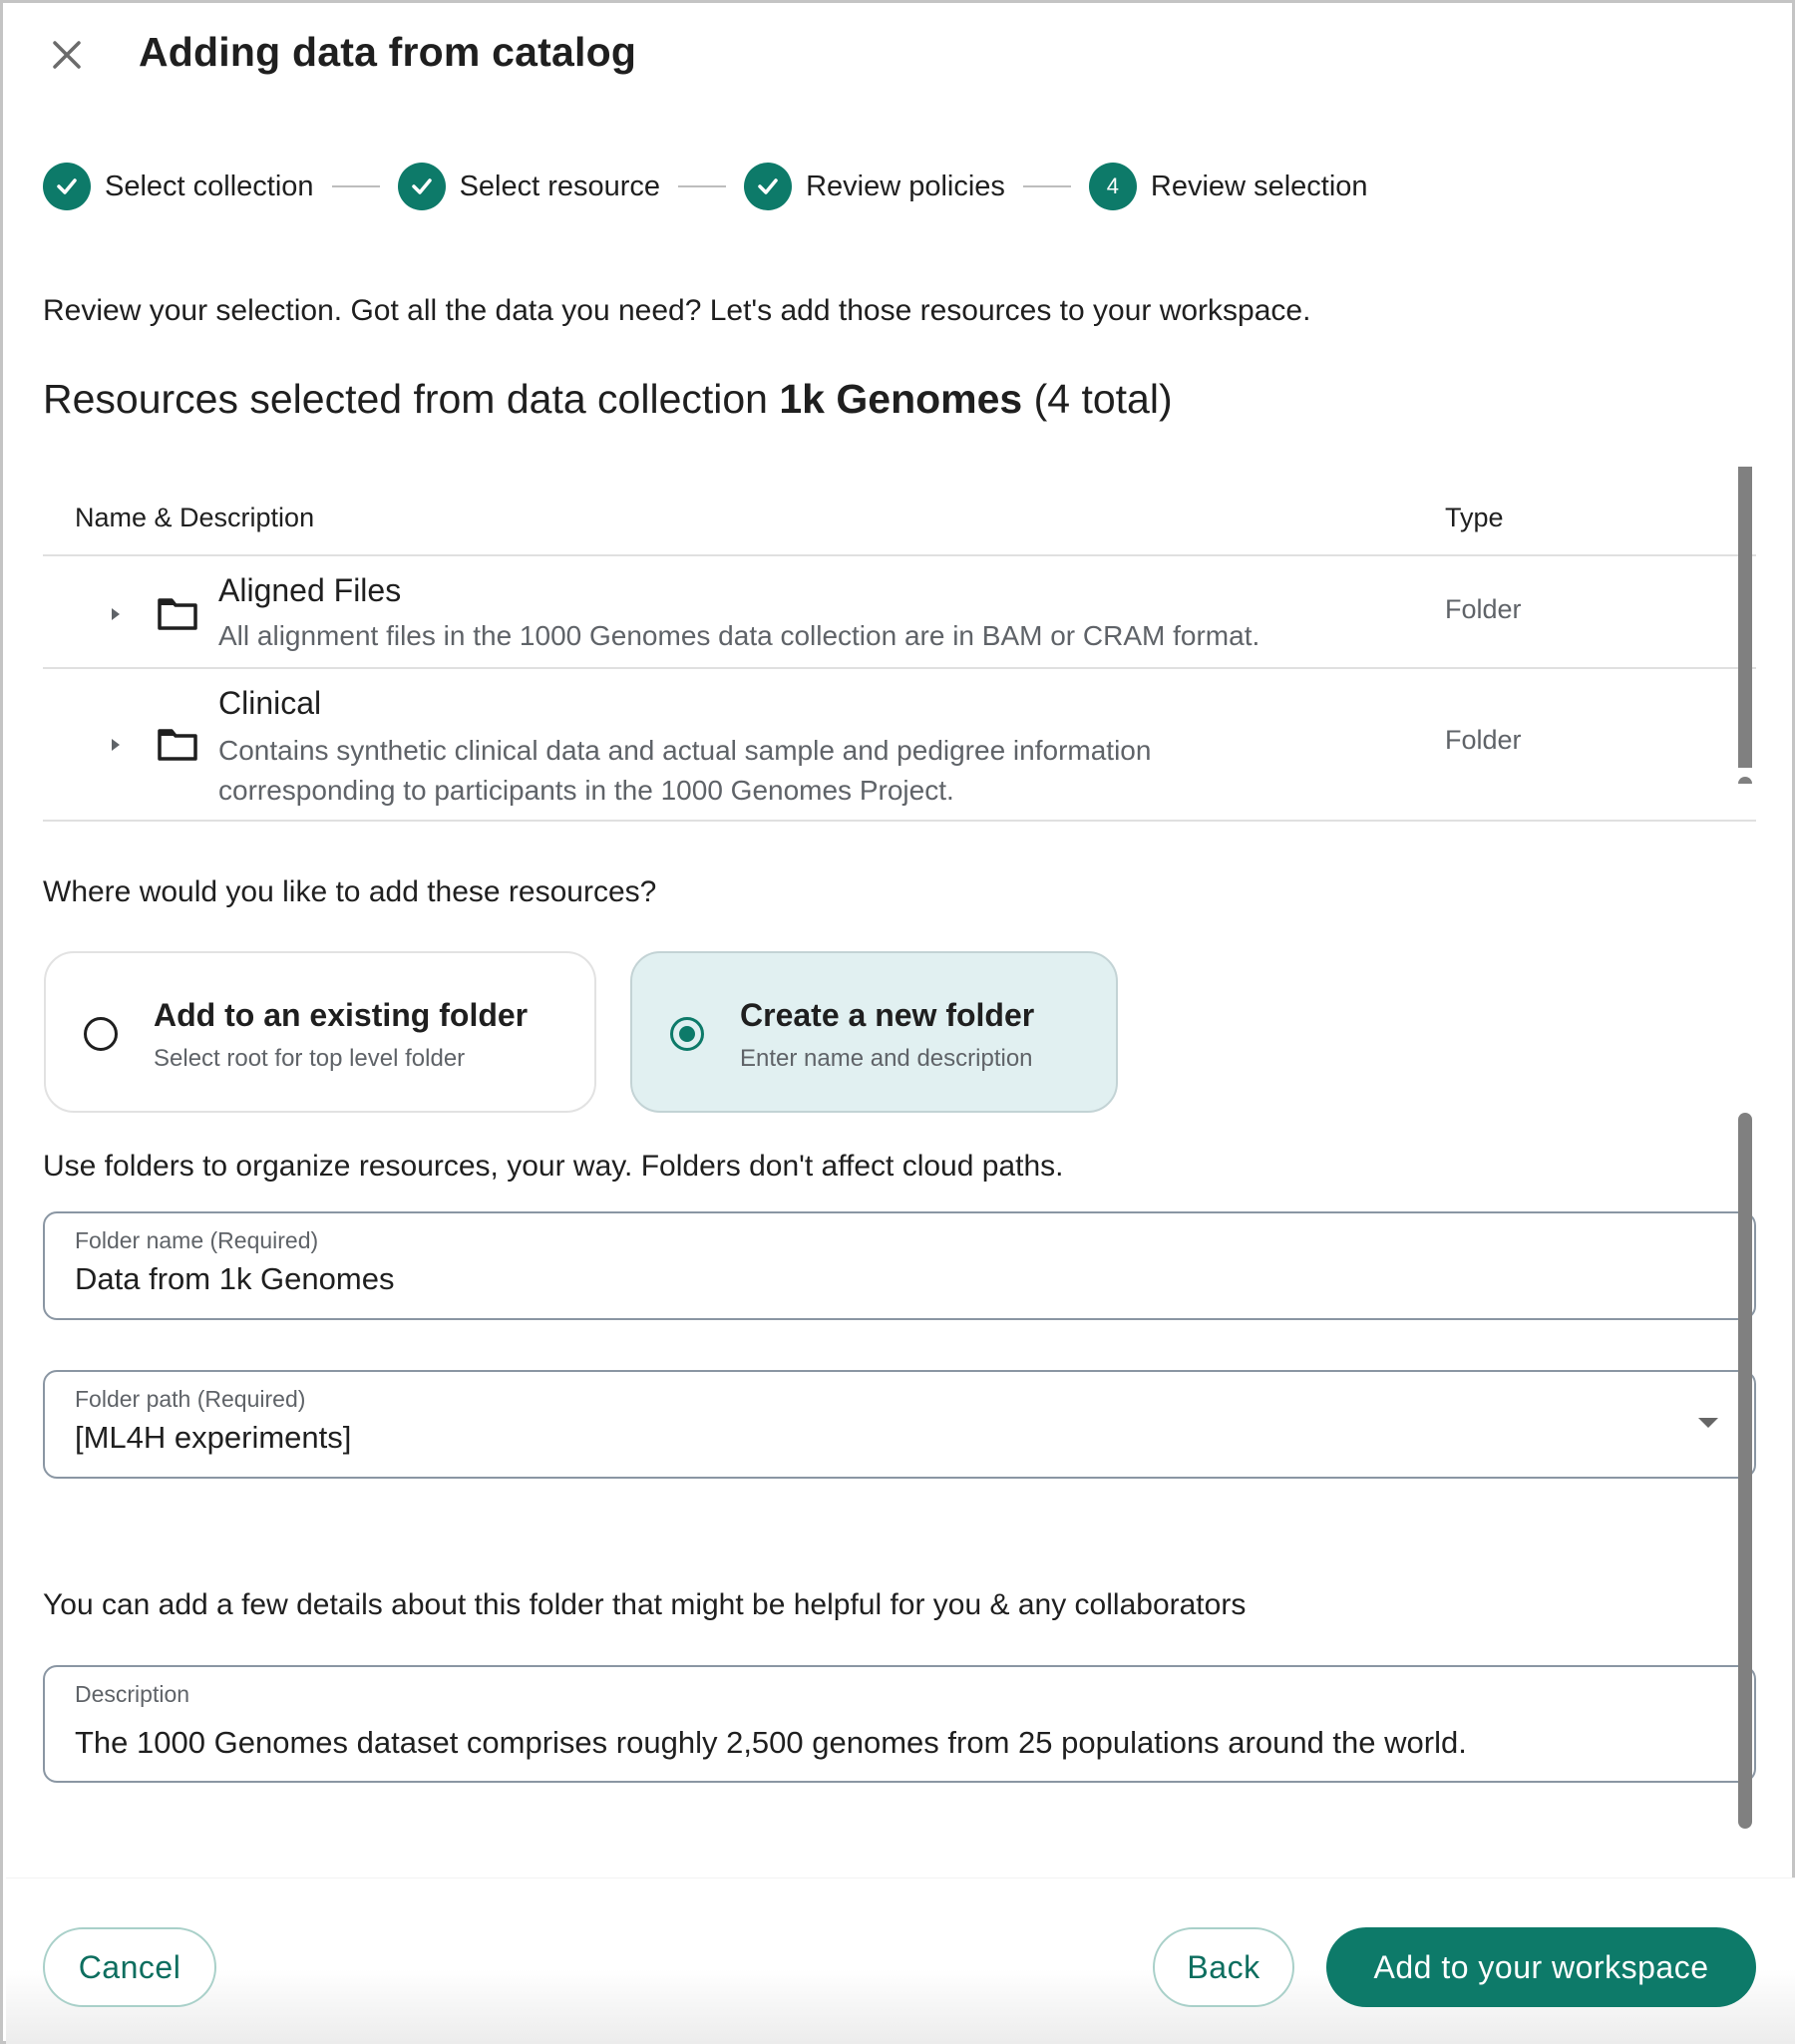 This screenshot has height=2044, width=1795. Describe the element at coordinates (560, 186) in the screenshot. I see `step-label: Select resource` at that location.